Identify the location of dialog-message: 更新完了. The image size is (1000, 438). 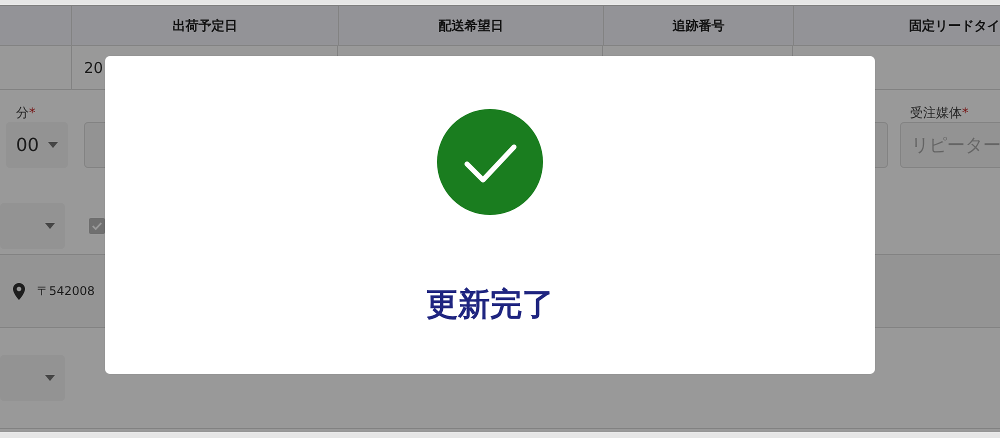
(490, 304).